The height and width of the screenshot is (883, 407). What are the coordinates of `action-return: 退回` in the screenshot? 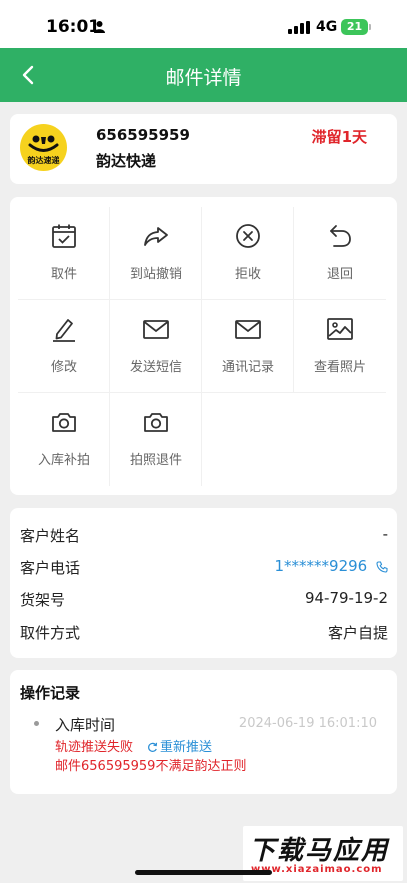 It's located at (340, 253).